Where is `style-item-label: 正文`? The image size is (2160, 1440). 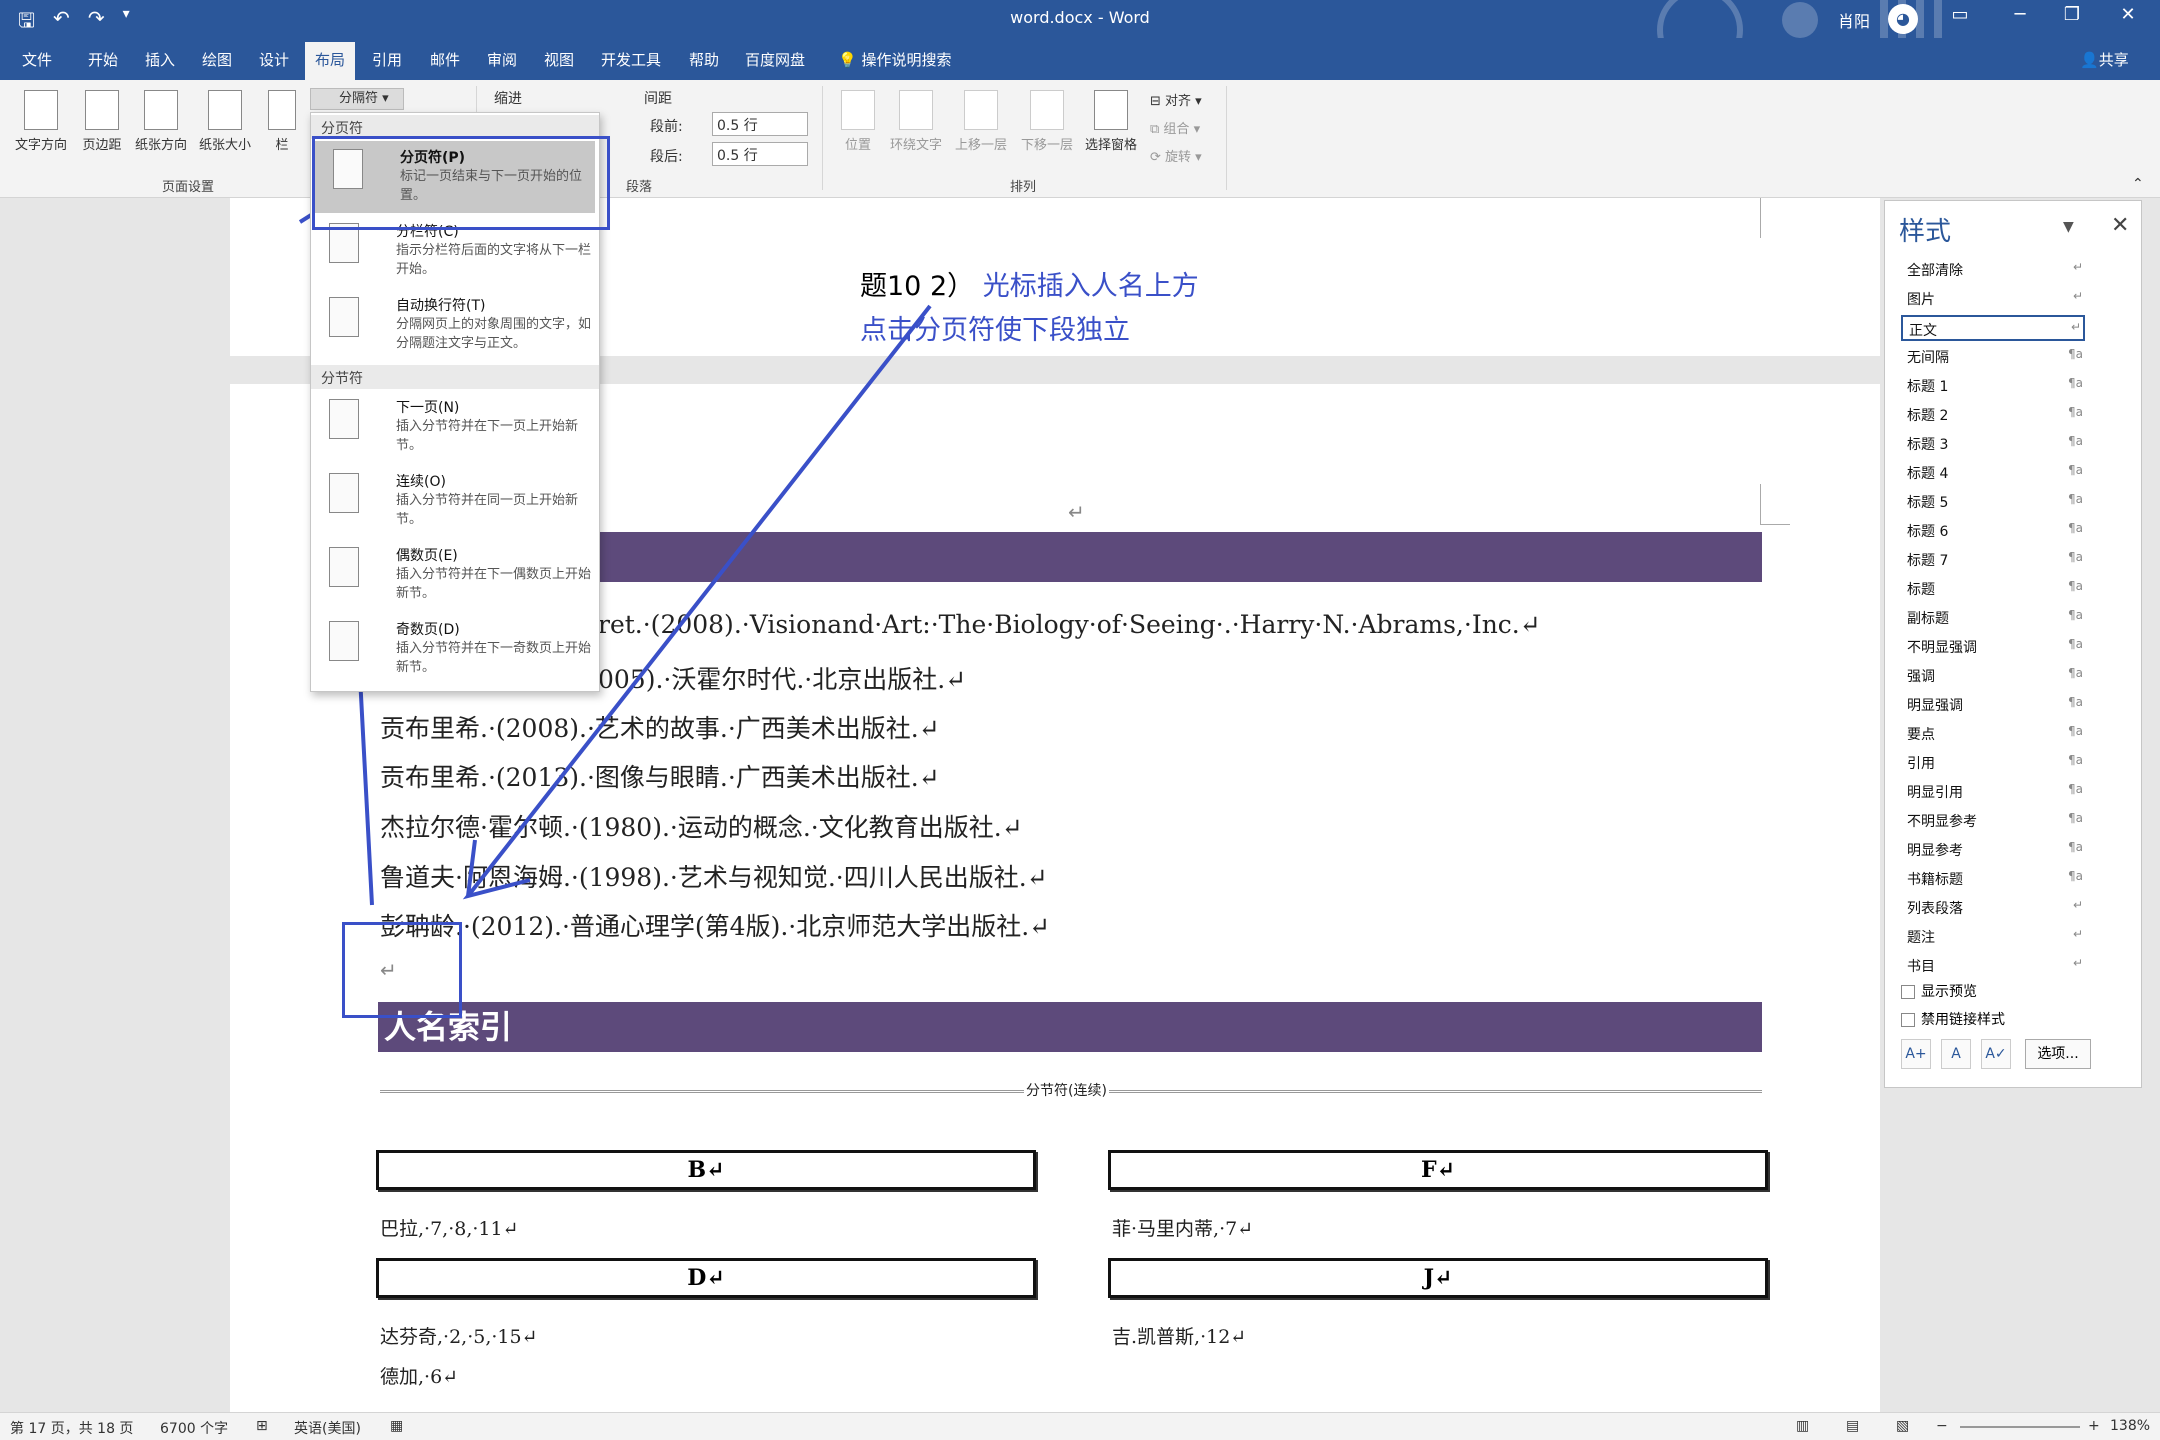 style-item-label: 正文 is located at coordinates (1923, 331).